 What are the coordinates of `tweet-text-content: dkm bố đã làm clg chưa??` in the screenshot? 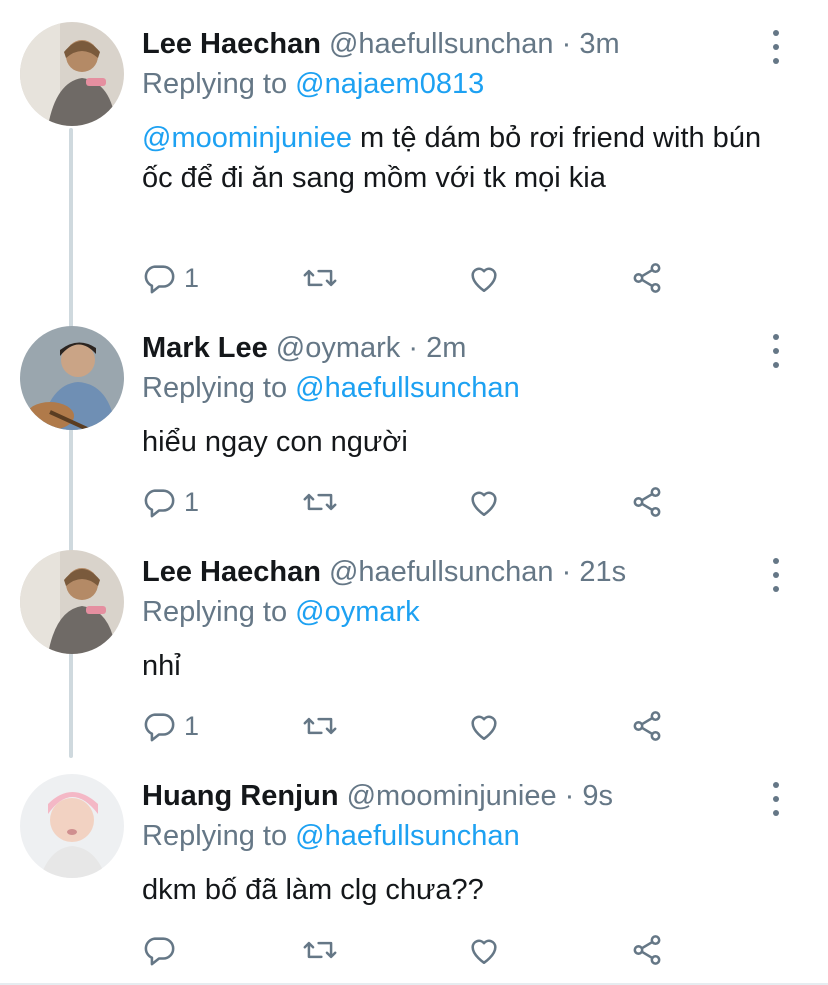 It's located at (313, 890).